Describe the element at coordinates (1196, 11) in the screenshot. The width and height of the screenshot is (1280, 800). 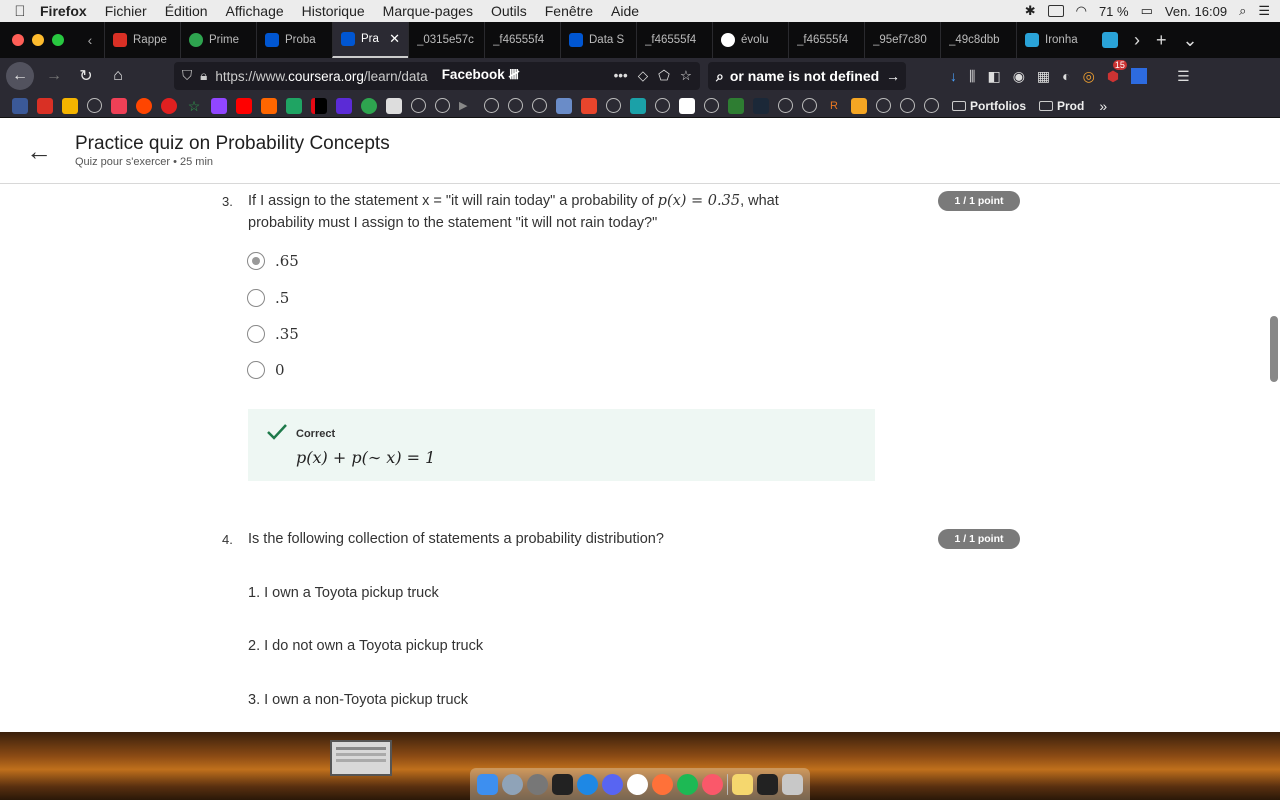
I see `clock: Ven. 16:09` at that location.